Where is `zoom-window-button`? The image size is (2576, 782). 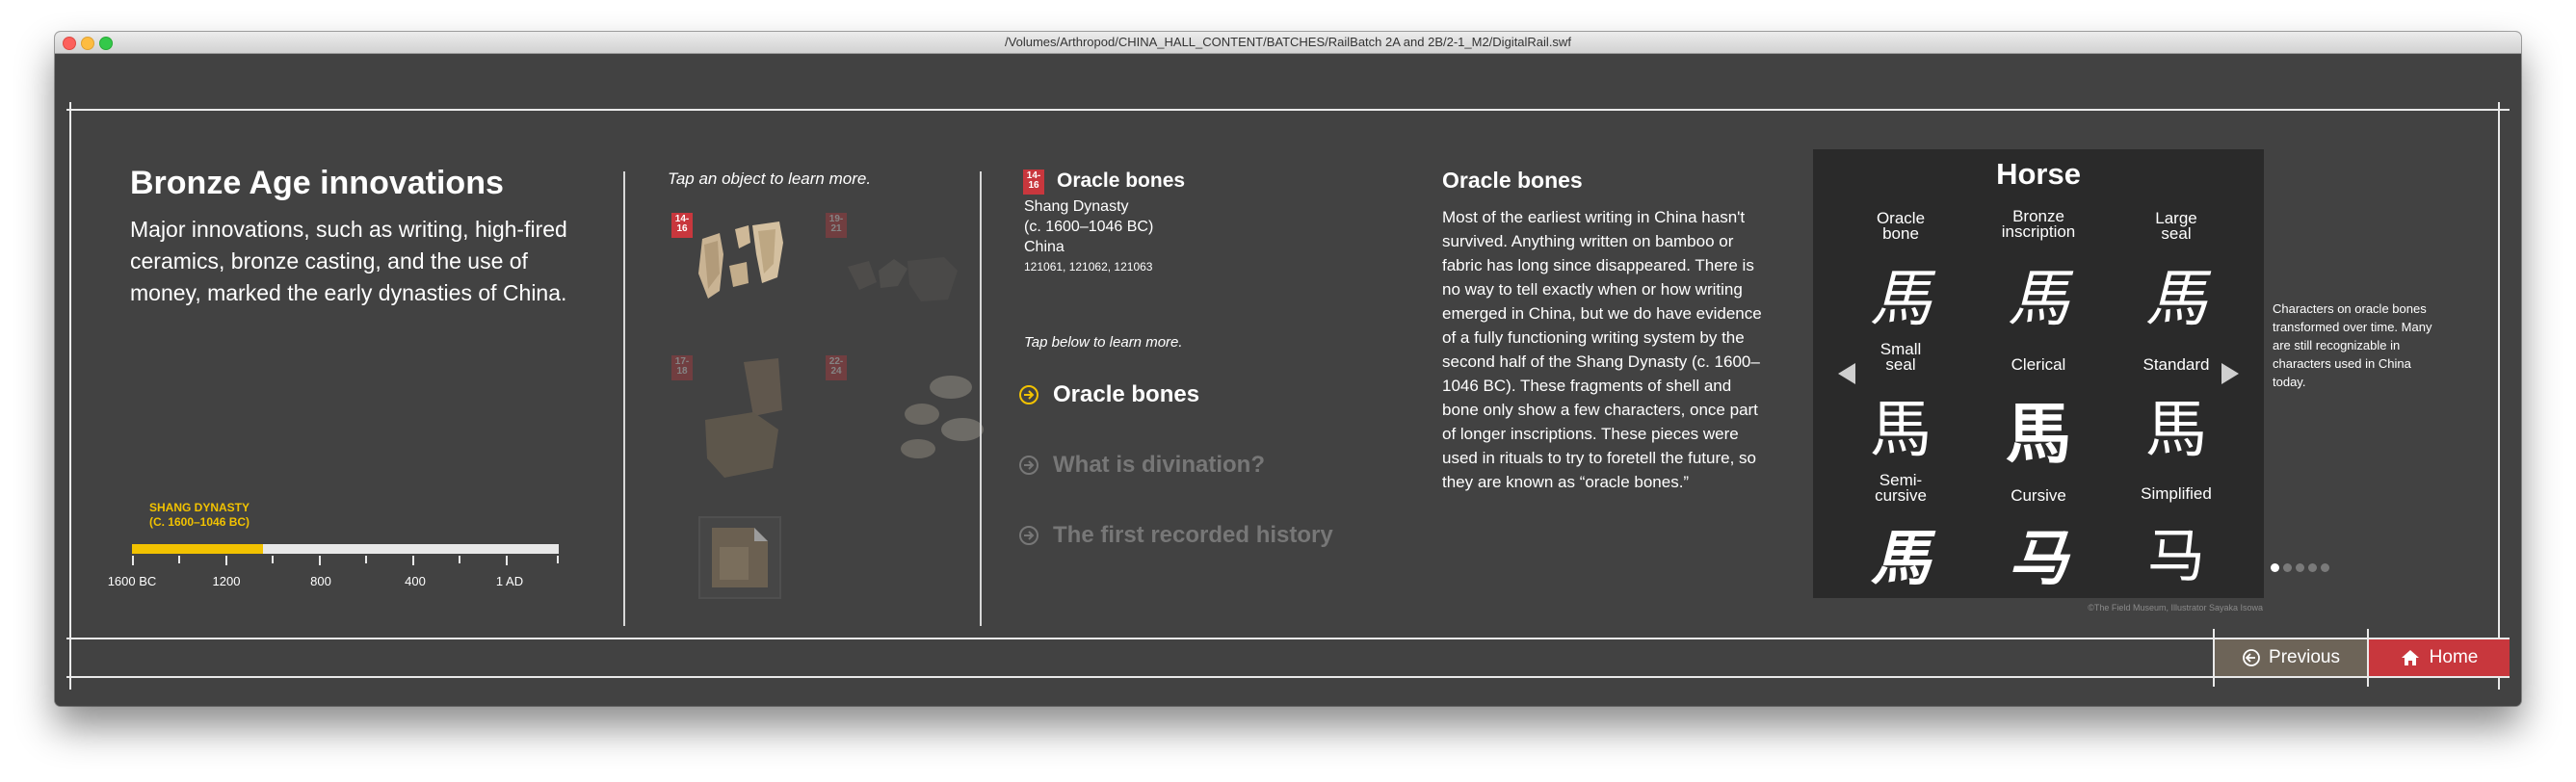 zoom-window-button is located at coordinates (106, 44).